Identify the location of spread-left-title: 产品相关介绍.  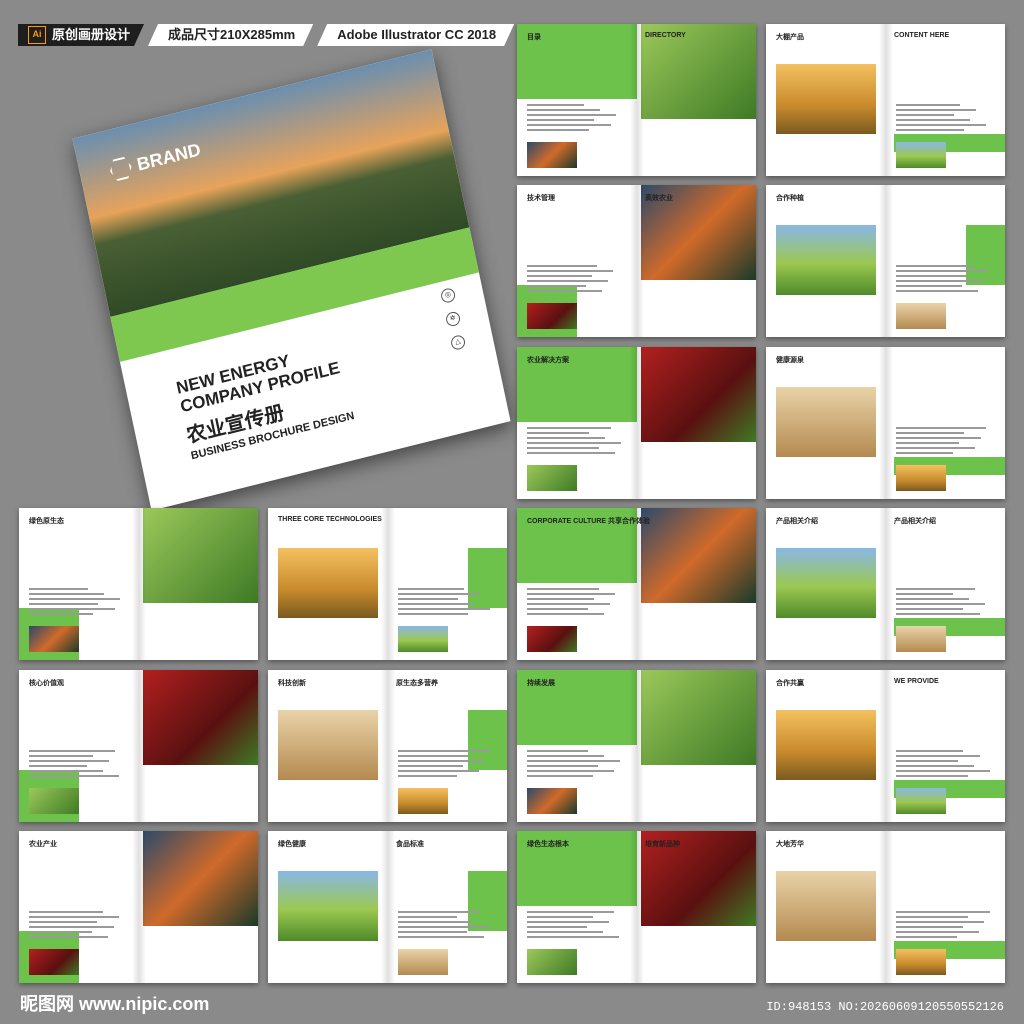
(797, 521).